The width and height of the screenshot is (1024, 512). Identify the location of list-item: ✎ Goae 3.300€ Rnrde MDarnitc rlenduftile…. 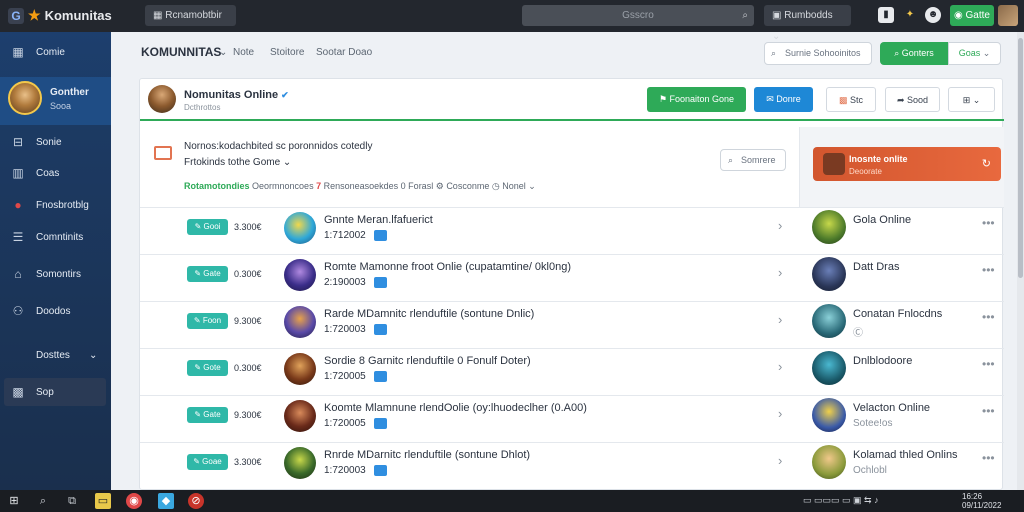
(572, 465).